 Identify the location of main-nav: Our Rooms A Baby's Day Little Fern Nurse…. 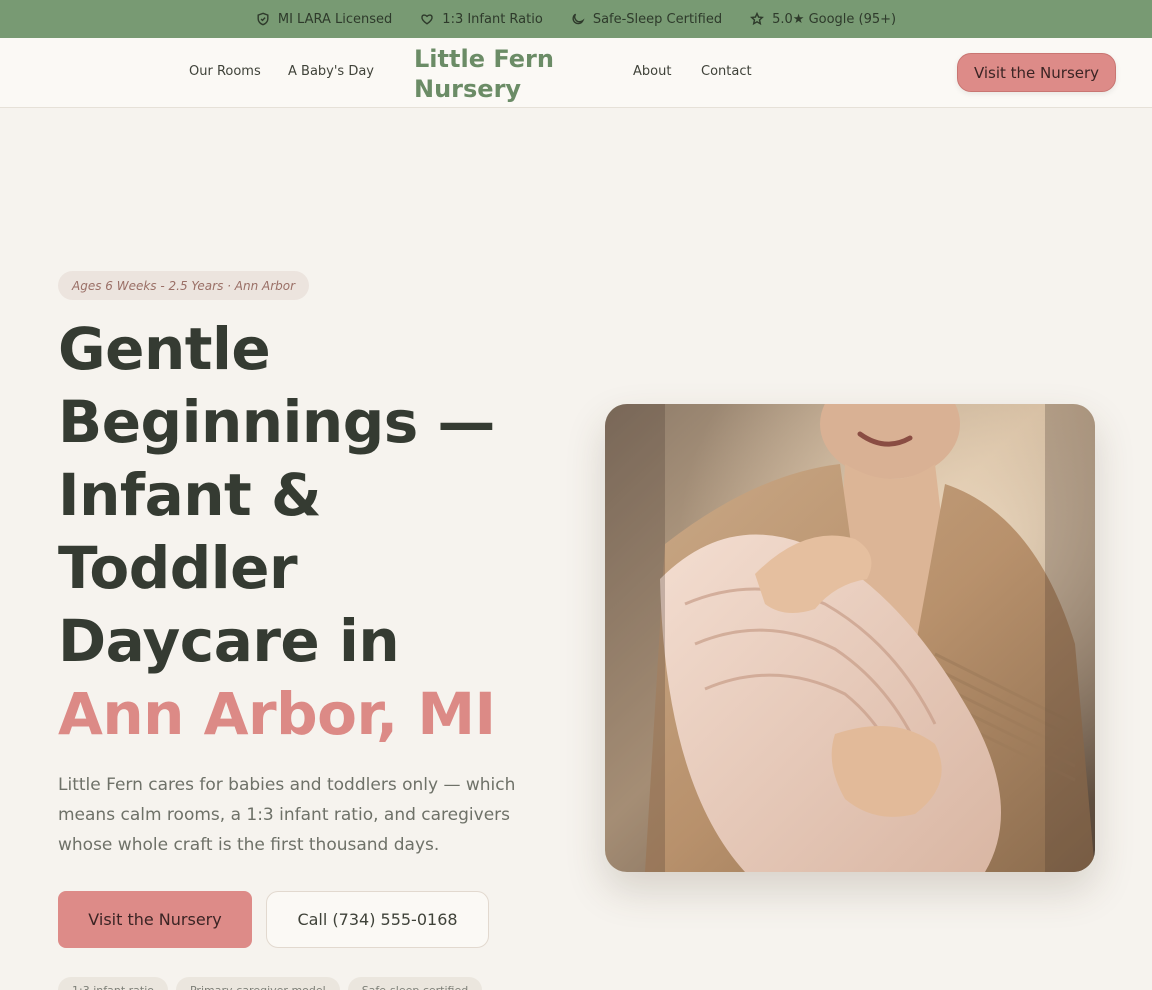
(576, 73).